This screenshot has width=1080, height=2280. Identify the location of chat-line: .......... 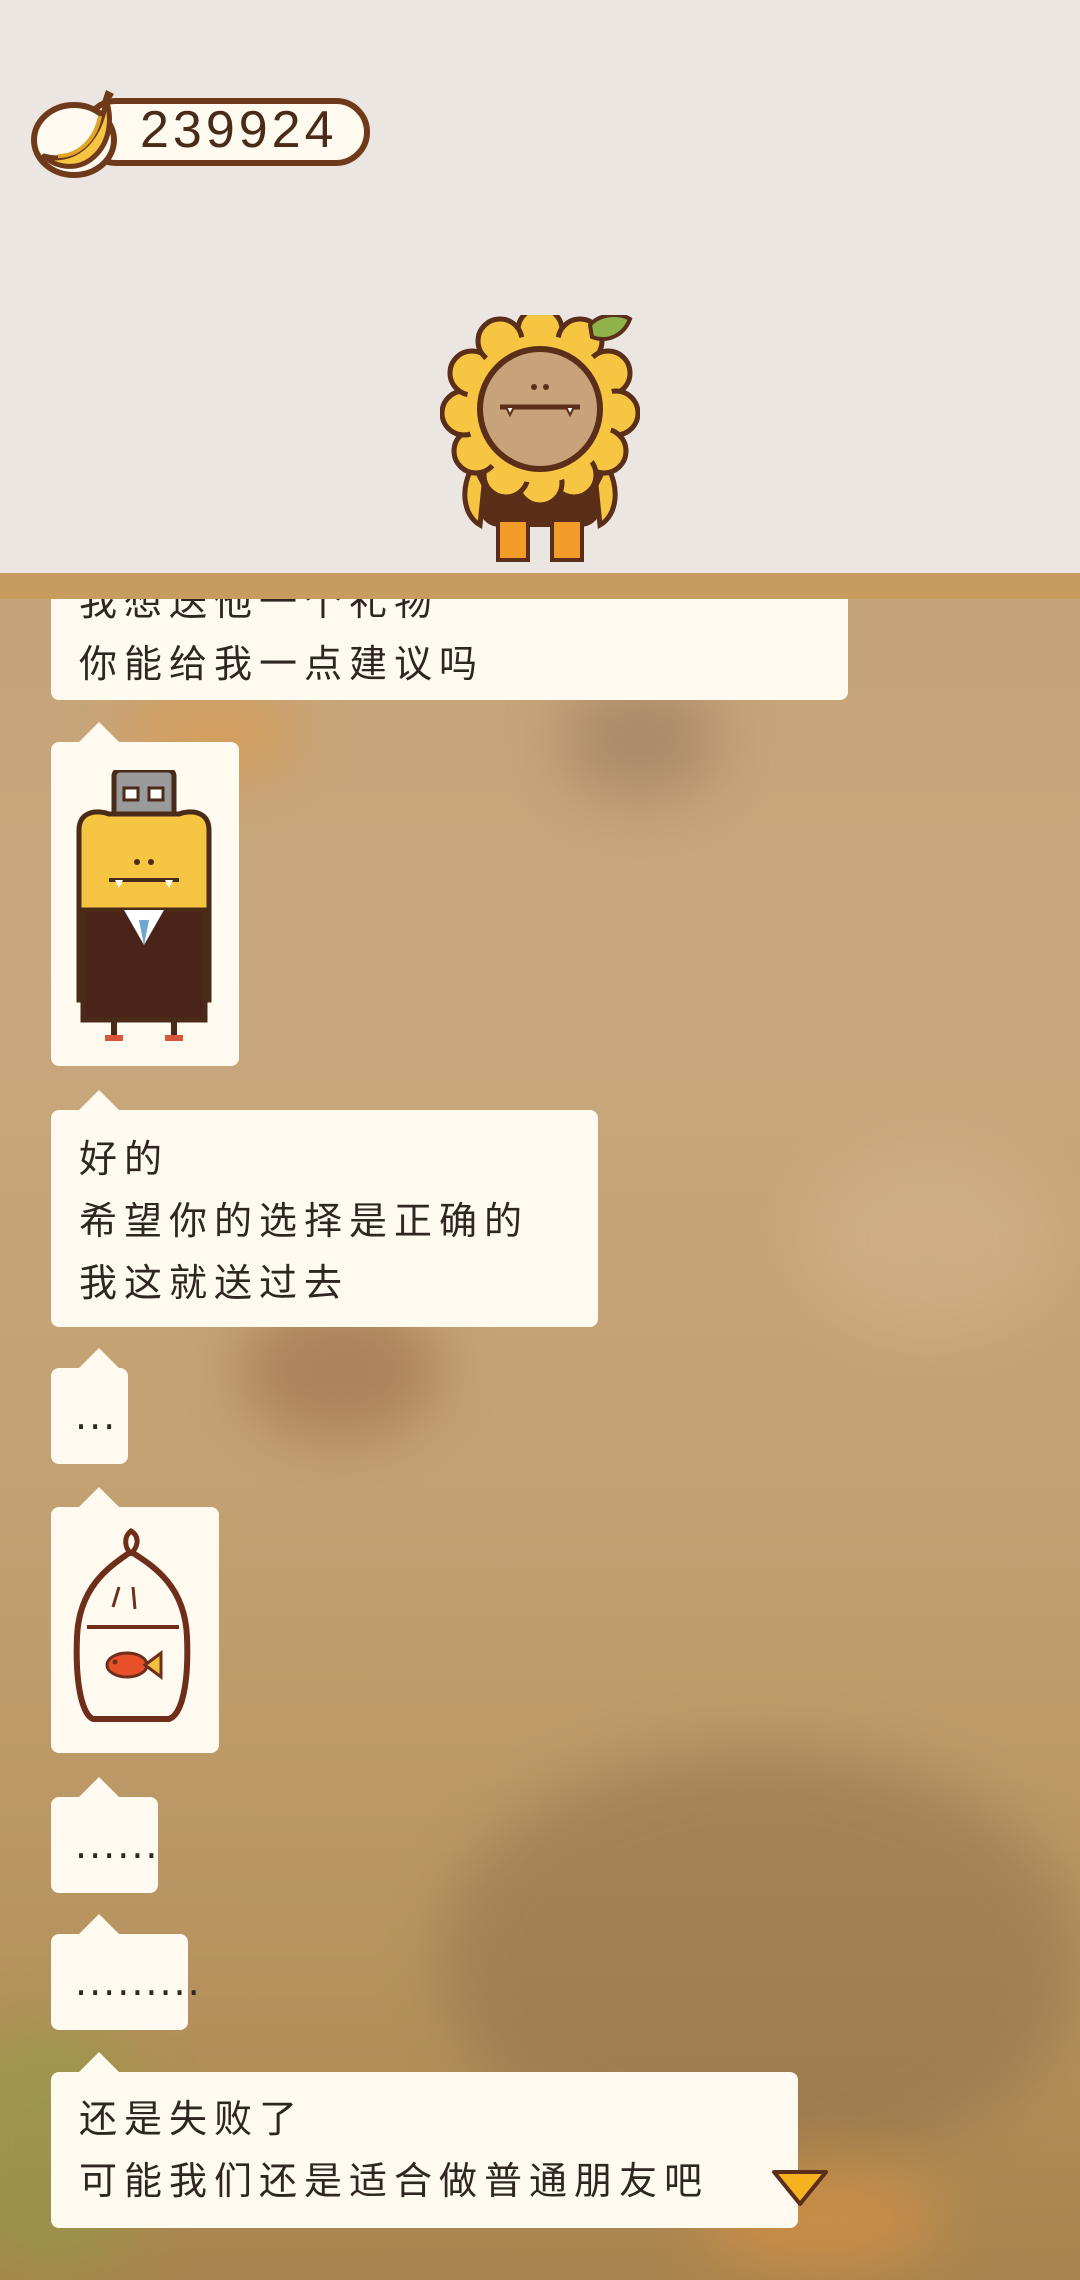
(138, 1982).